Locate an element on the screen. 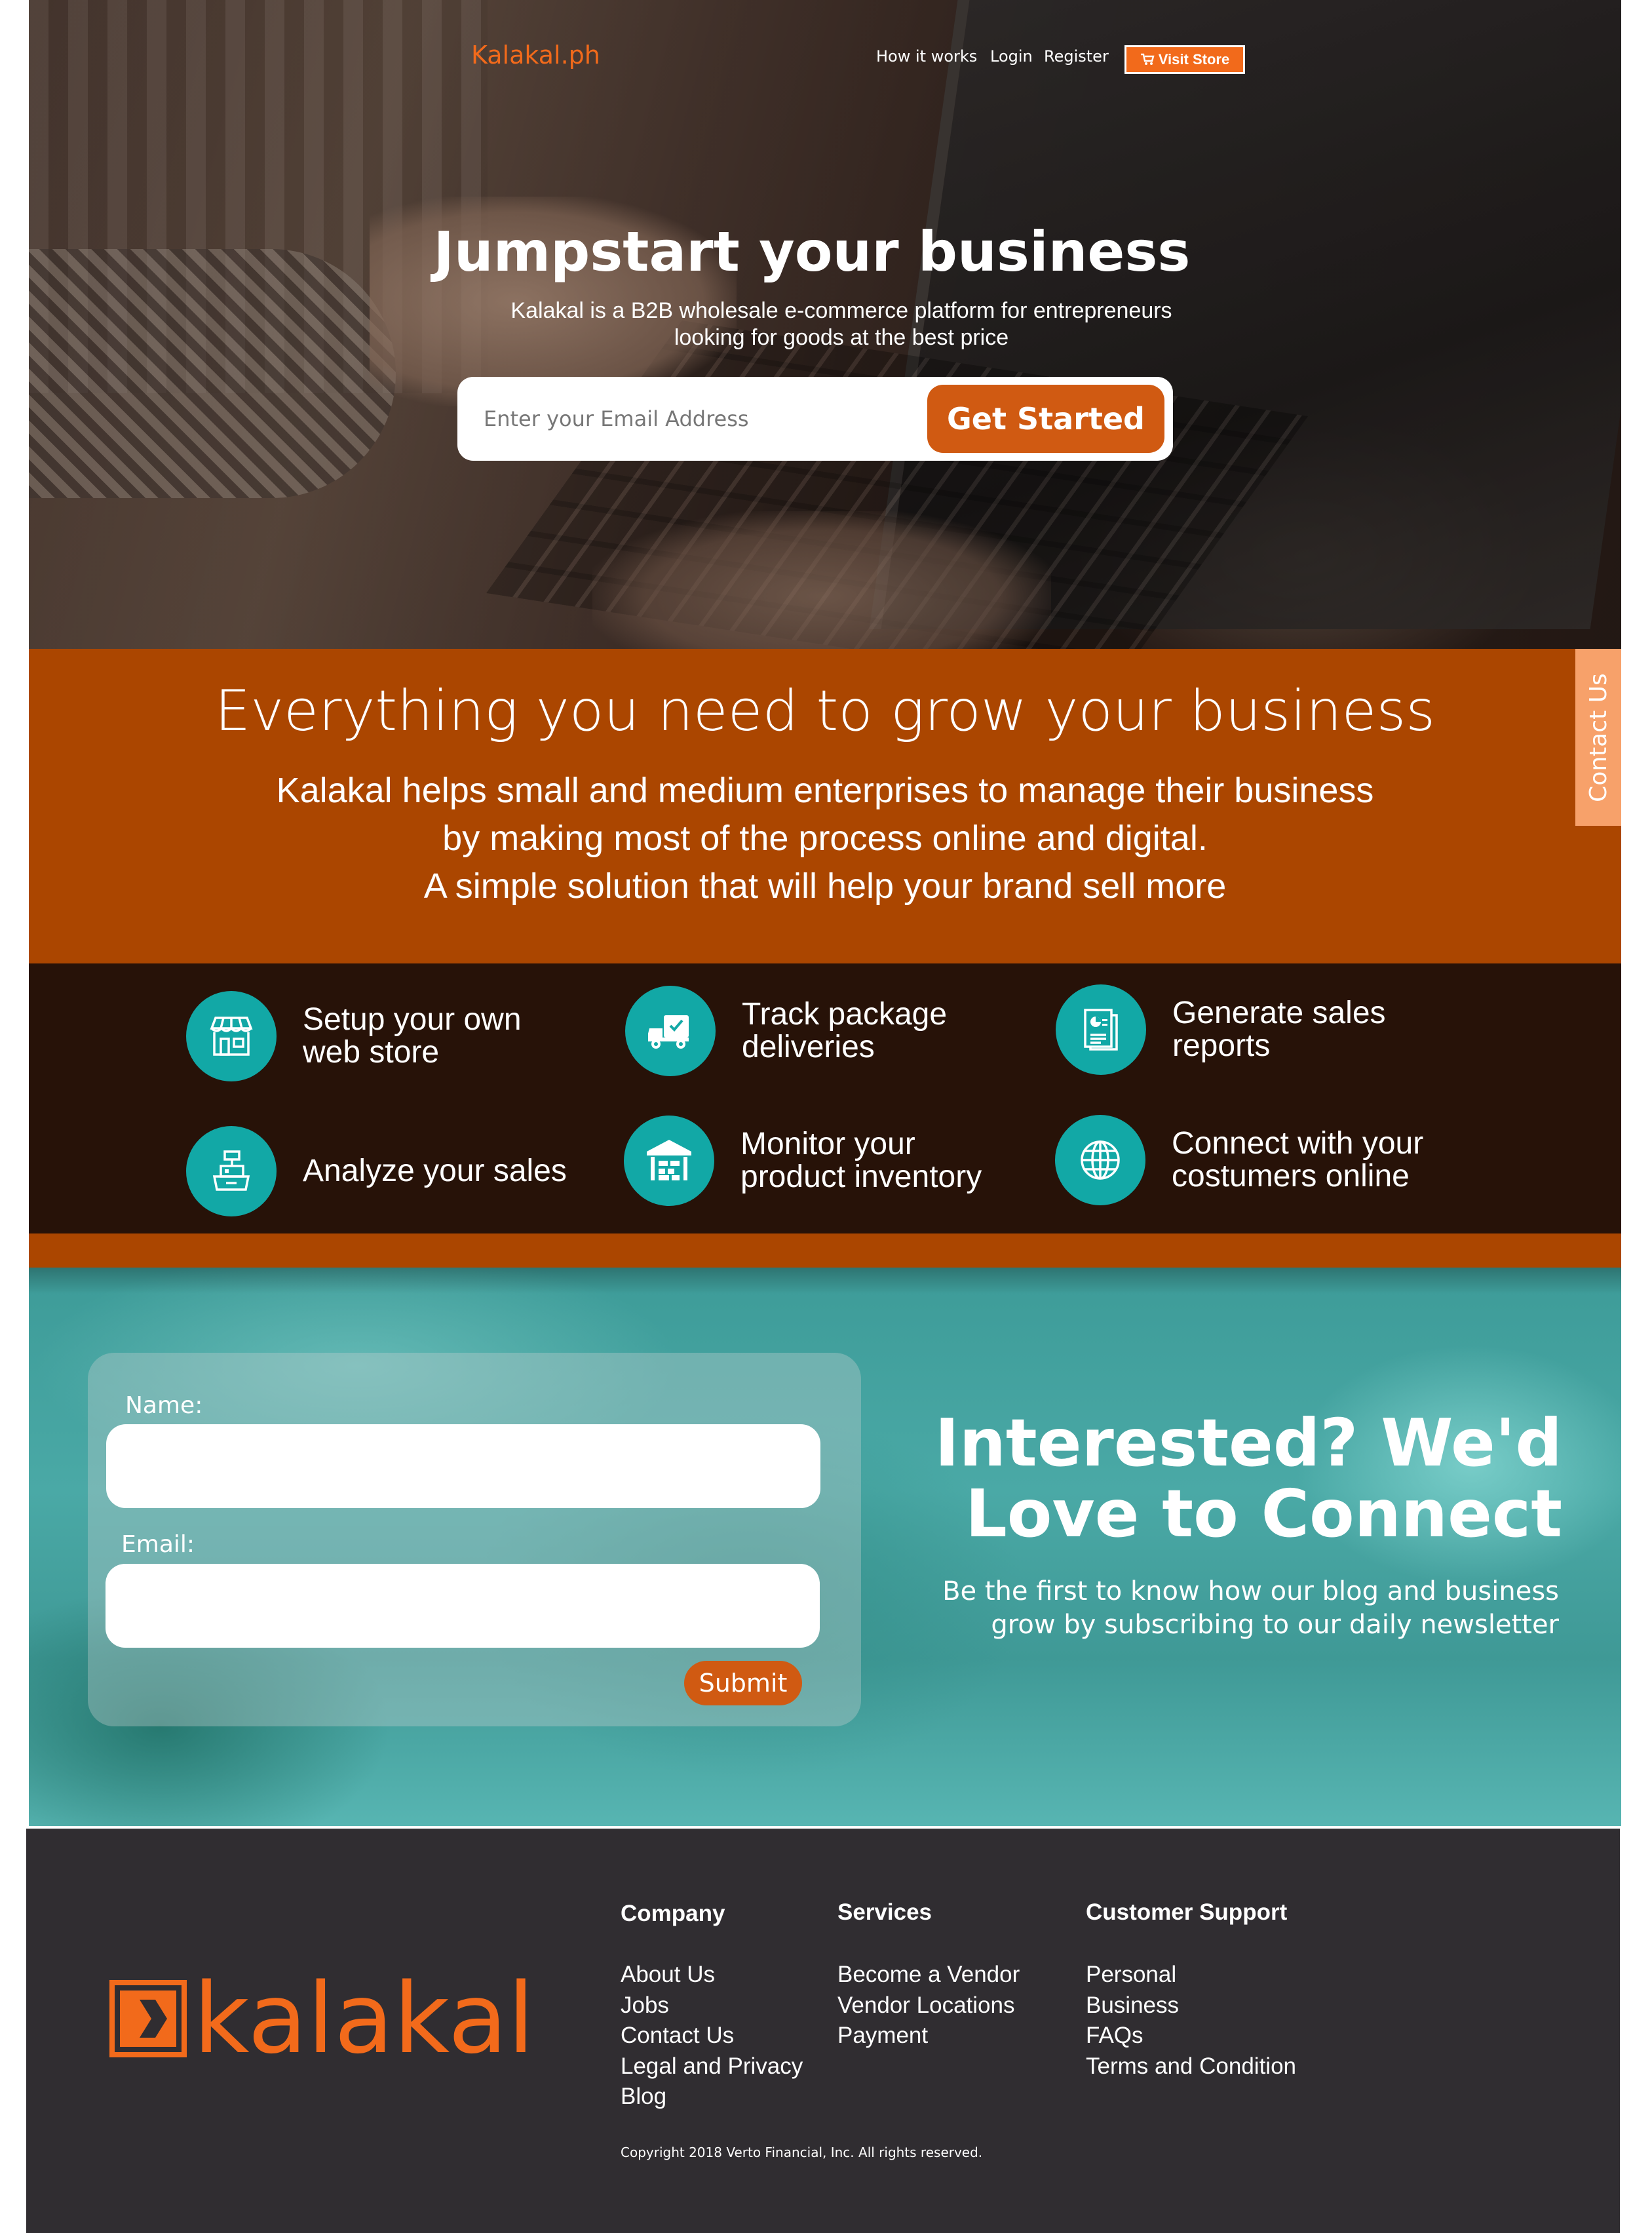  delivery-truck-icon is located at coordinates (671, 1031).